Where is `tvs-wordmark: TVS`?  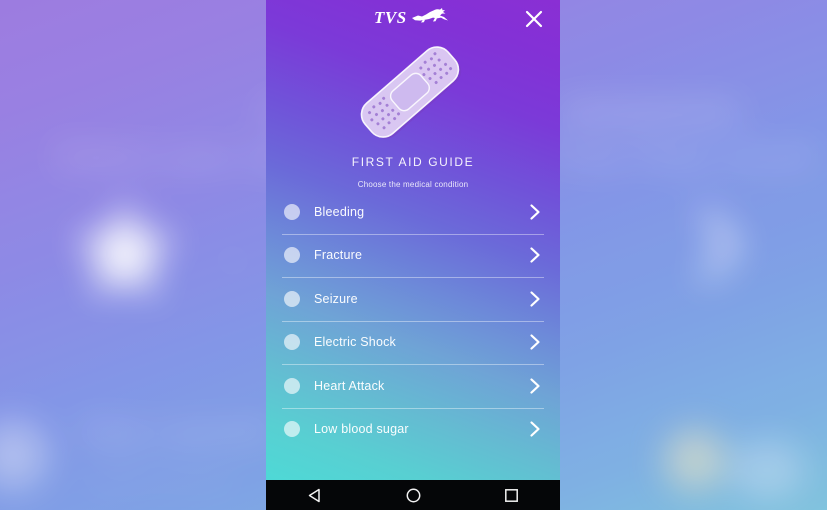 tvs-wordmark: TVS is located at coordinates (390, 17).